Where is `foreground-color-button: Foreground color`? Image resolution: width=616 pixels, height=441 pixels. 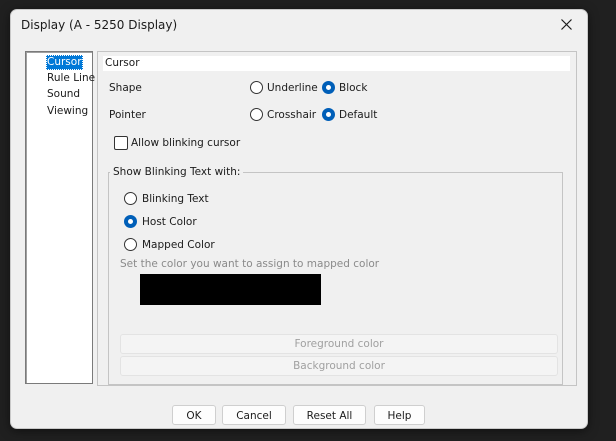 foreground-color-button: Foreground color is located at coordinates (339, 344).